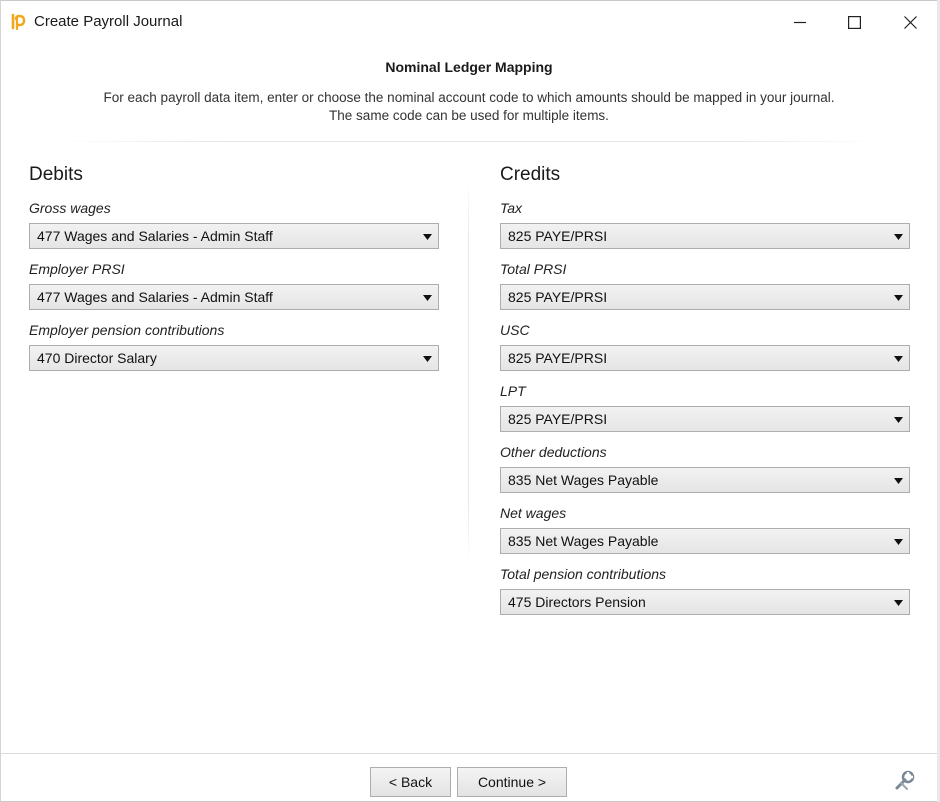  Describe the element at coordinates (127, 330) in the screenshot. I see `field-label: Employer pension contributions` at that location.